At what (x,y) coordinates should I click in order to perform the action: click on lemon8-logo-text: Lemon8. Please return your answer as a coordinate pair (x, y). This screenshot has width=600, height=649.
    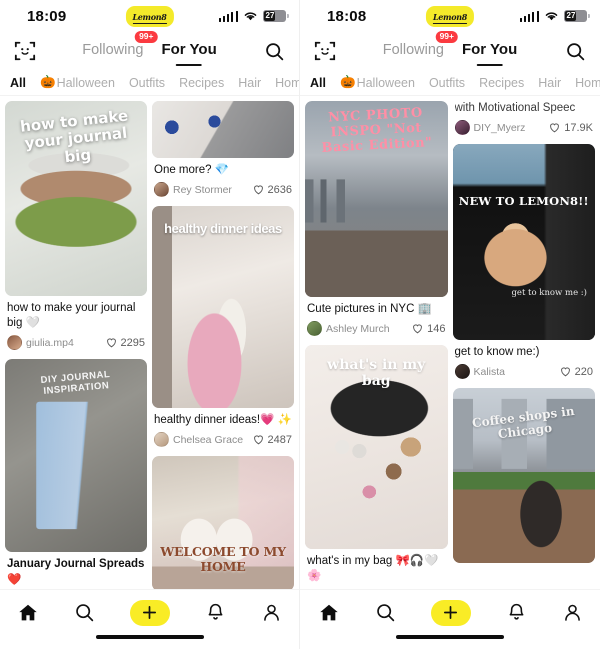
    Looking at the image, I should click on (149, 17).